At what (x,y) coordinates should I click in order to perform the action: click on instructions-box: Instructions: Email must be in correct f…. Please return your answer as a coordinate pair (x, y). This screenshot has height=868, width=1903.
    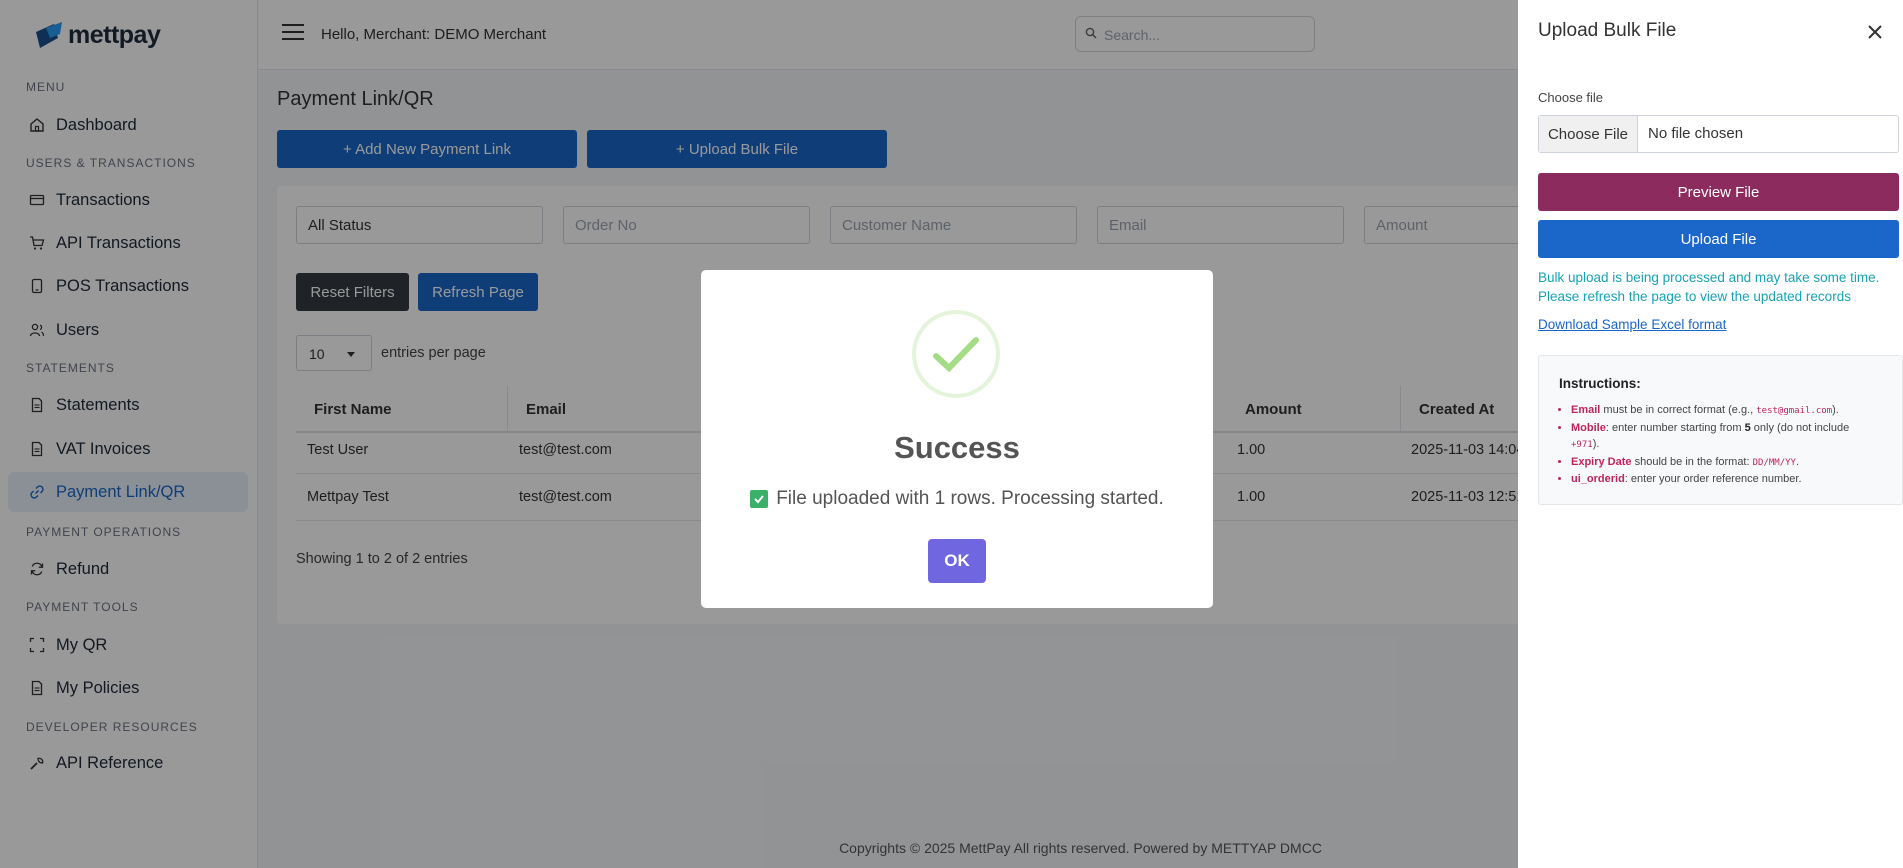
    Looking at the image, I should click on (1720, 430).